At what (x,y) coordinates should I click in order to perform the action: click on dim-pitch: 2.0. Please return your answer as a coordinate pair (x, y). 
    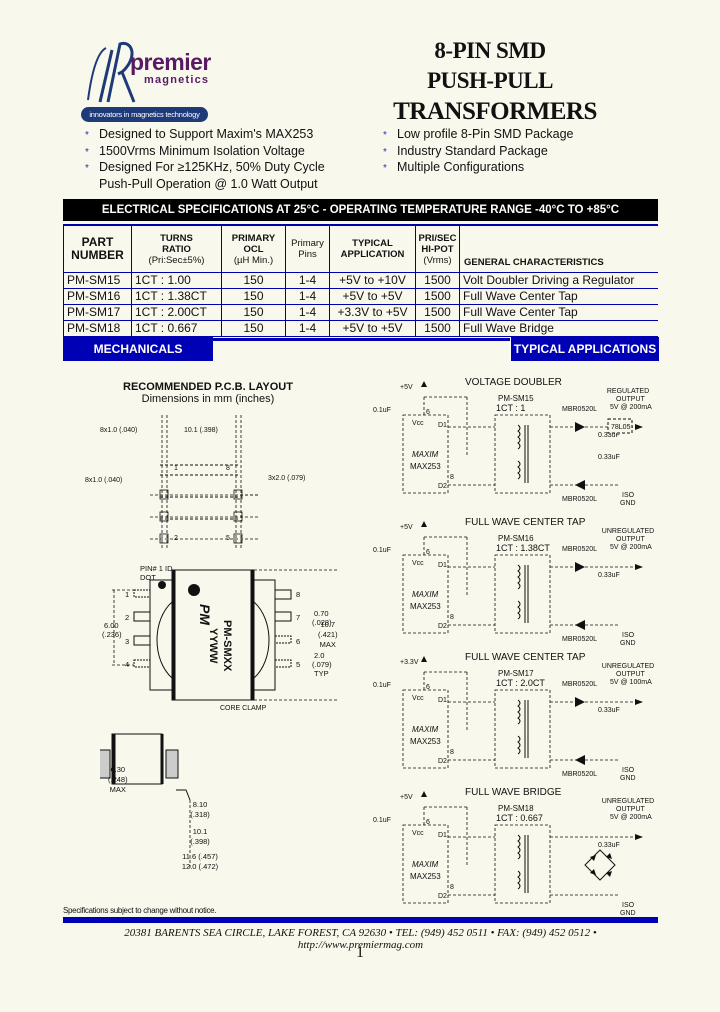
    Looking at the image, I should click on (319, 655).